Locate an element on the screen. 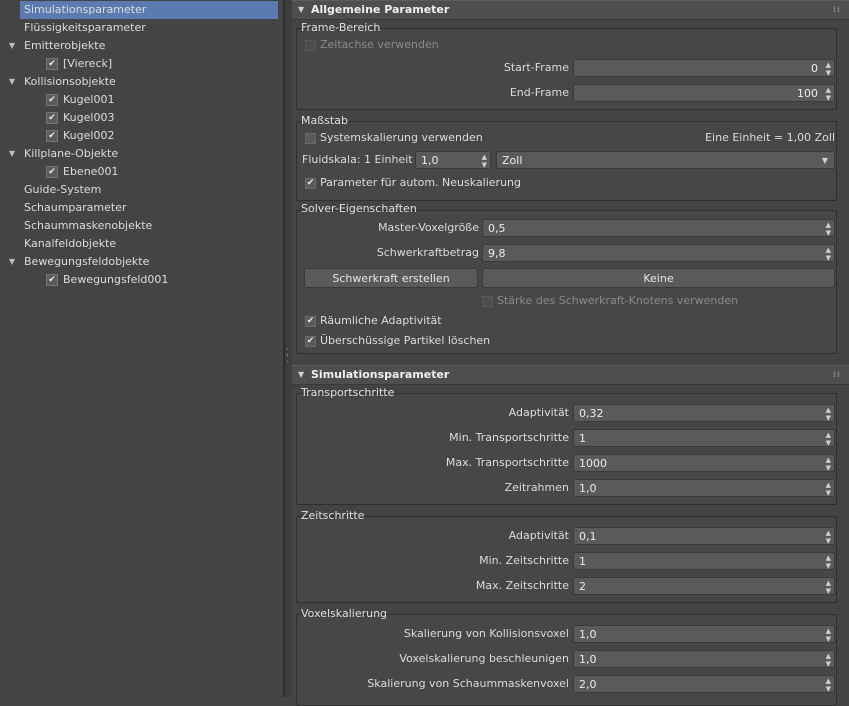 Image resolution: width=849 pixels, height=706 pixels. min-timesteps-spinner: 1 ▲ ▼ is located at coordinates (704, 561).